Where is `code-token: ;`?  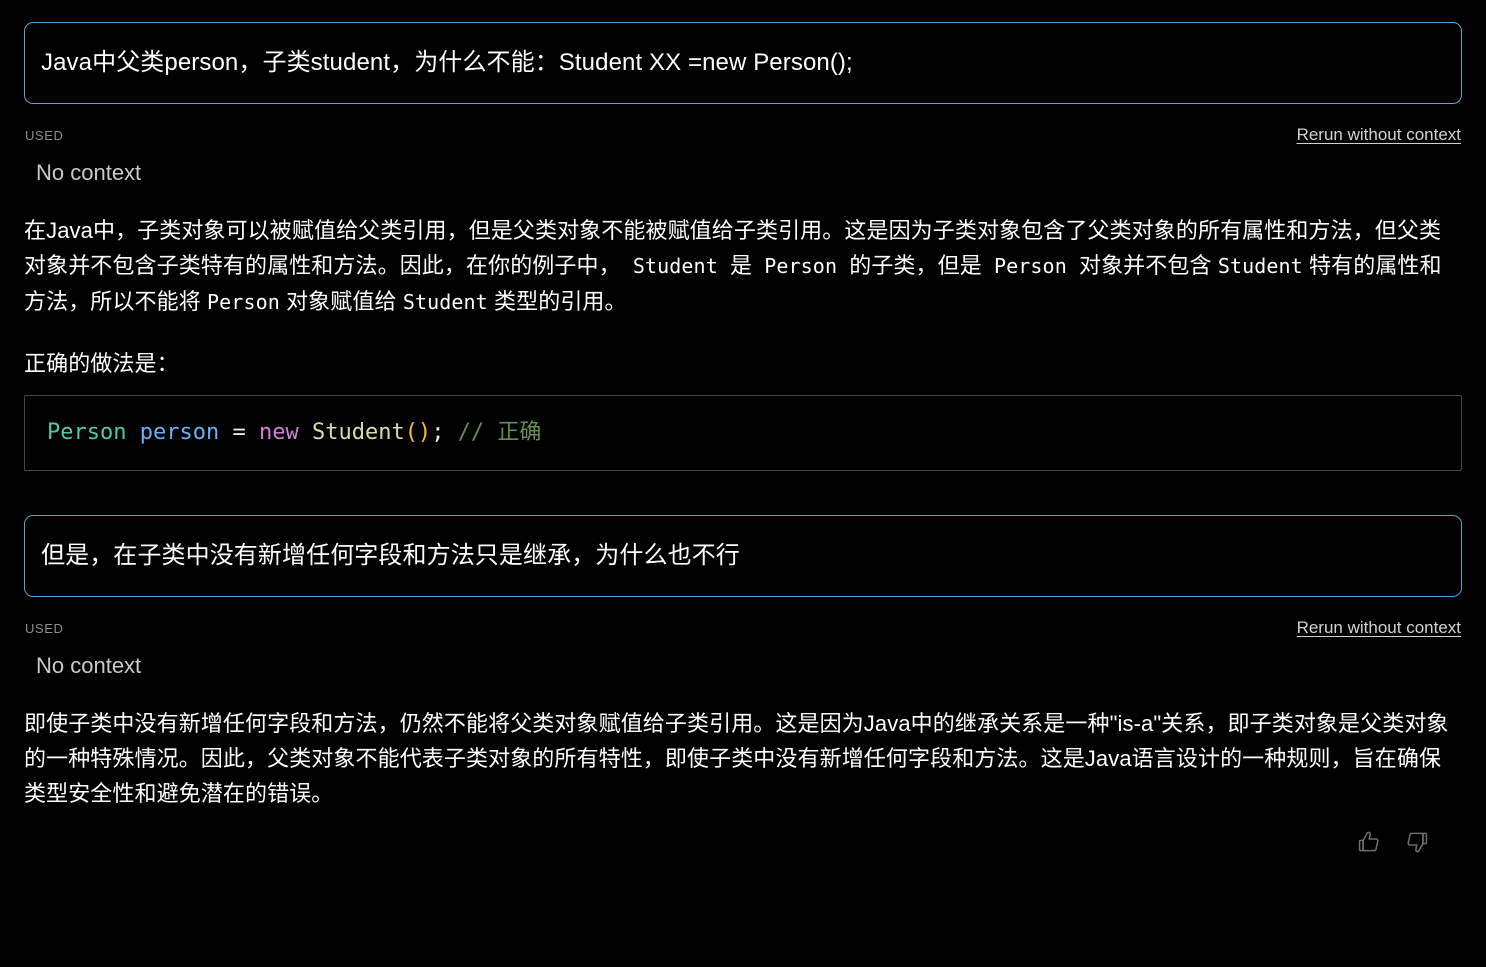 code-token: ; is located at coordinates (438, 432).